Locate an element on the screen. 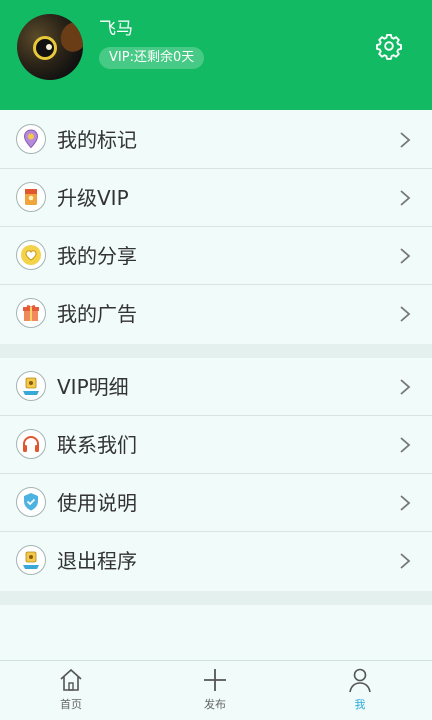 This screenshot has width=432, height=720. gear-icon is located at coordinates (389, 46).